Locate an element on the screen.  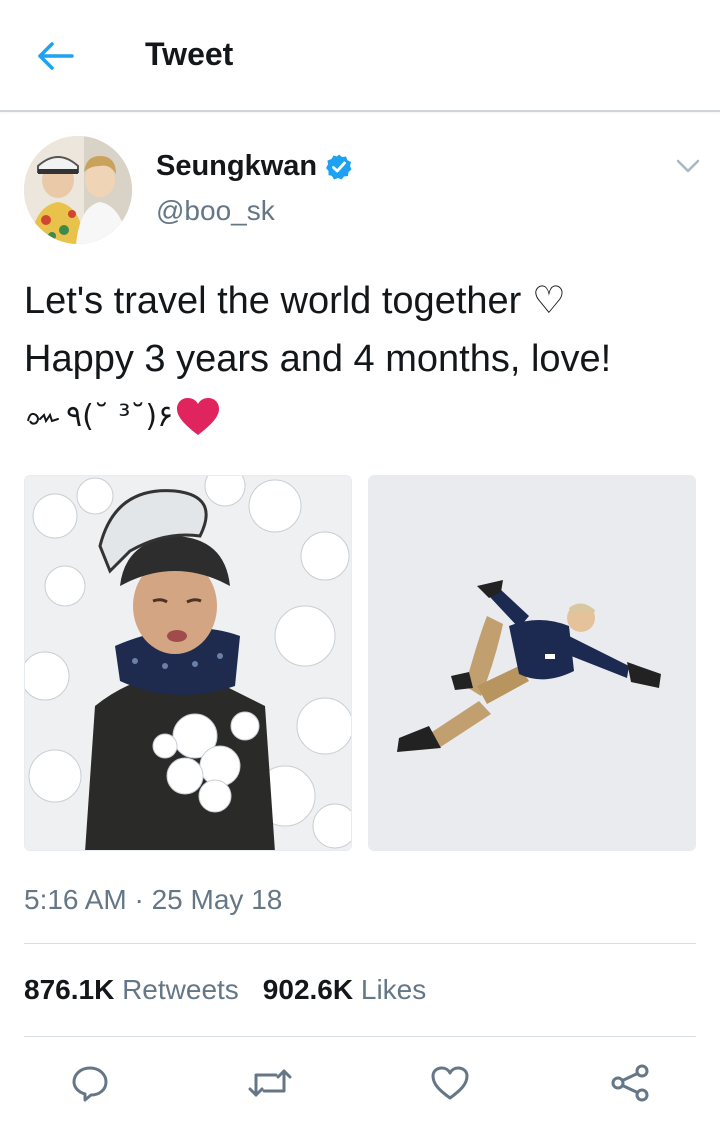
red-heart-icon is located at coordinates (198, 416).